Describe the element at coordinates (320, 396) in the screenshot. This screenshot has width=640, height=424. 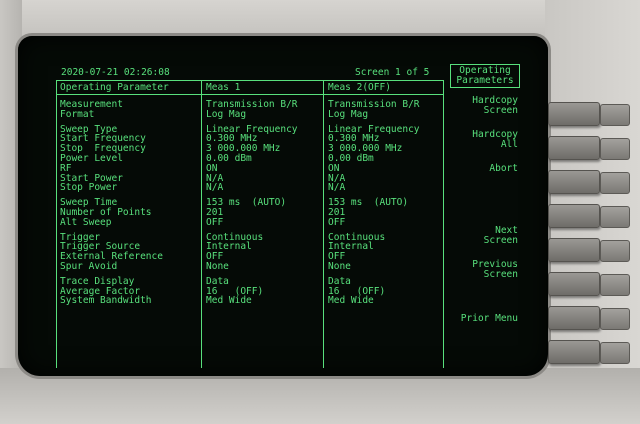
I see `instrument-bezel-bottom` at that location.